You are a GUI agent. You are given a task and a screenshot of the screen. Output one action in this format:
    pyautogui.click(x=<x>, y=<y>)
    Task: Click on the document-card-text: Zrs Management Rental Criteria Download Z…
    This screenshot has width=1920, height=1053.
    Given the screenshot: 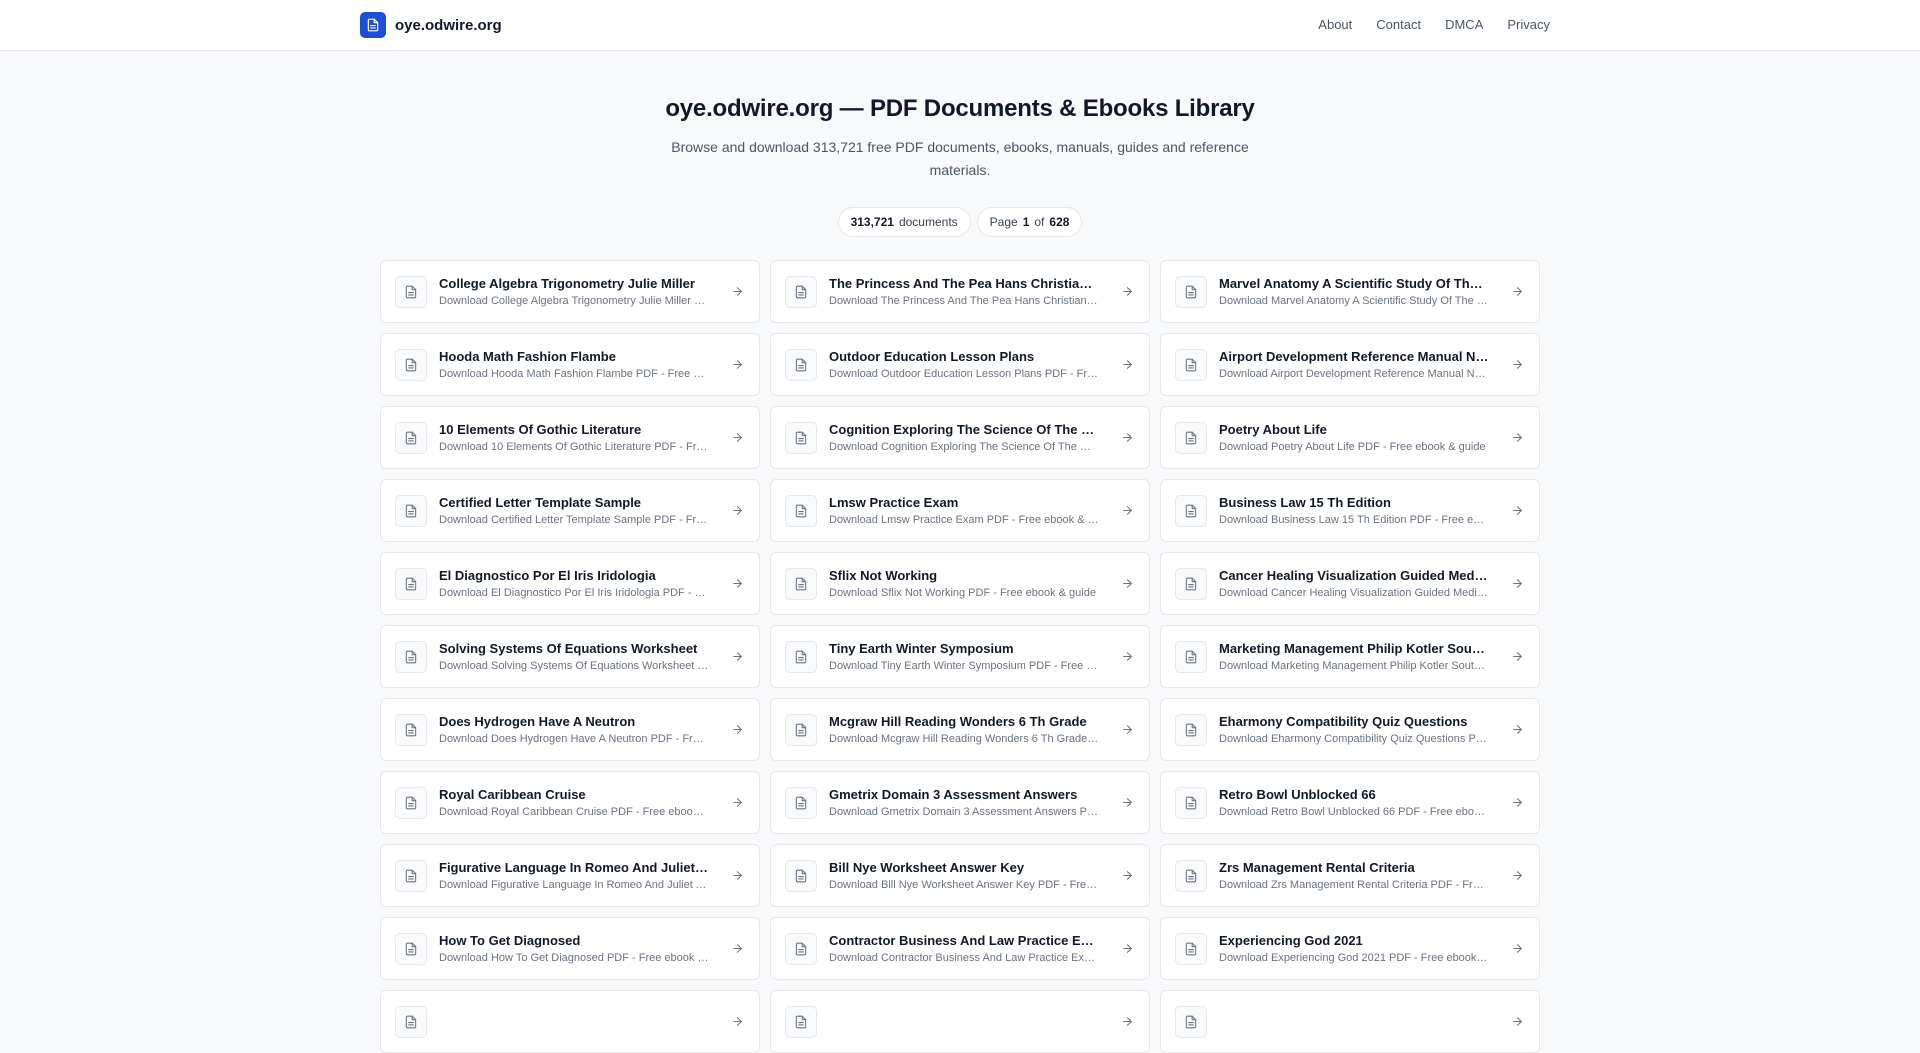 What is the action you would take?
    pyautogui.click(x=1354, y=875)
    